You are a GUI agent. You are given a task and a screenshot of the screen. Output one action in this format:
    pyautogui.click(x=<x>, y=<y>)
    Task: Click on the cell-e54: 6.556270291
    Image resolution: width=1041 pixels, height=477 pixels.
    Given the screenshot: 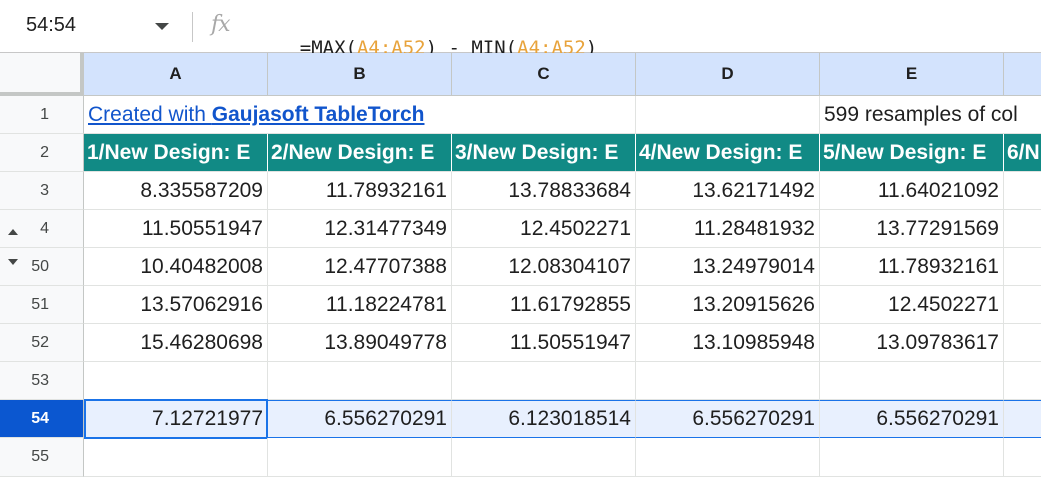 What is the action you would take?
    pyautogui.click(x=912, y=419)
    